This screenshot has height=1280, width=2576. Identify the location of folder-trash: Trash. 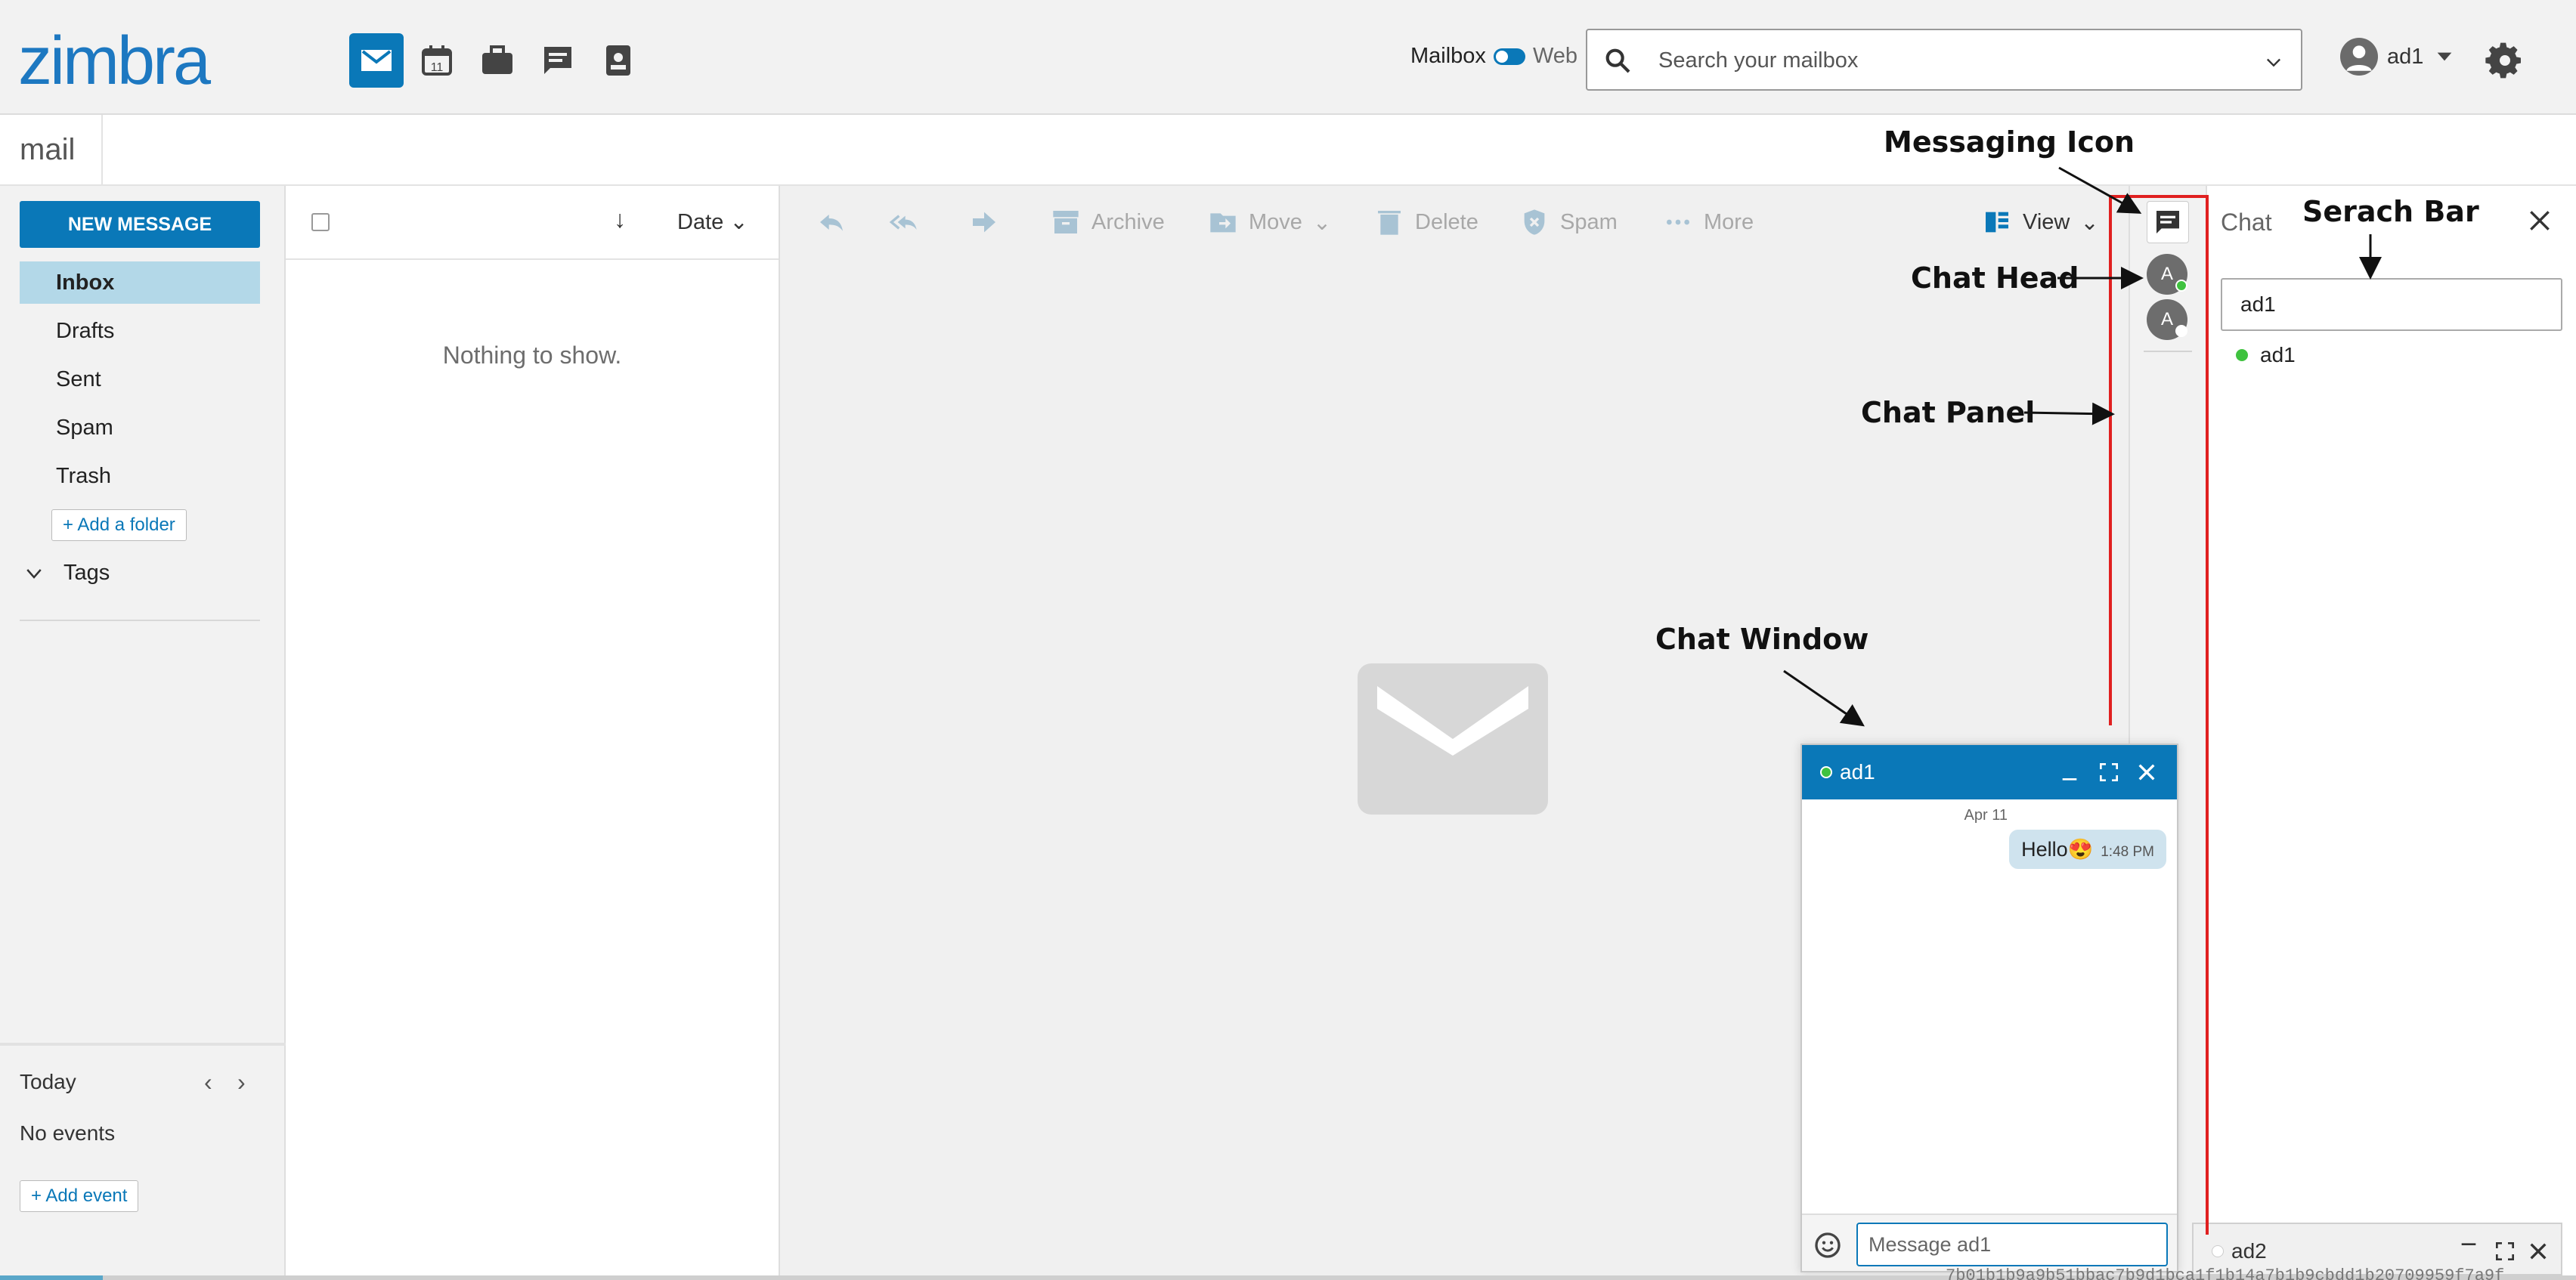
(140, 476).